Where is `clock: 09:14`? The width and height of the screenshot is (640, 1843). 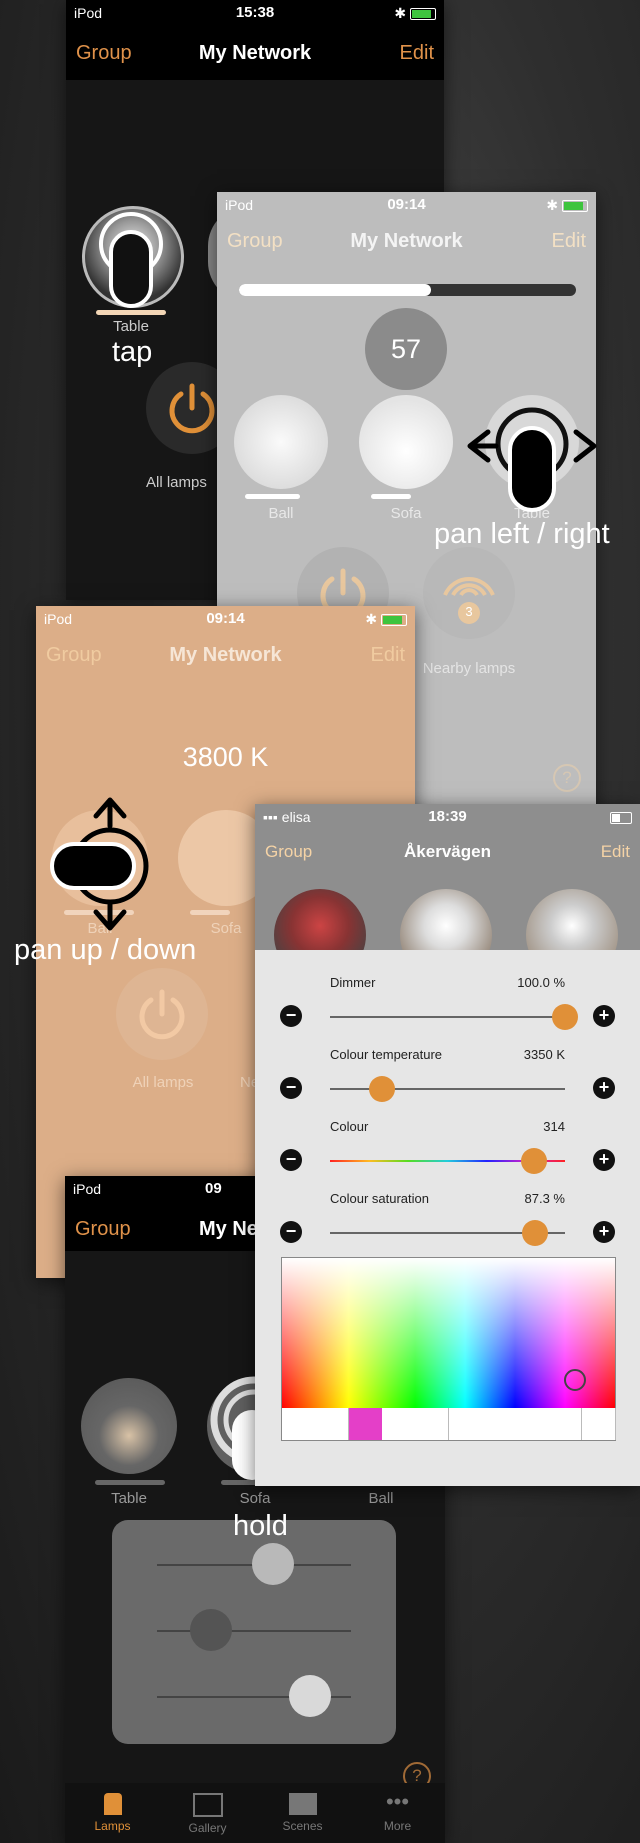 clock: 09:14 is located at coordinates (225, 618).